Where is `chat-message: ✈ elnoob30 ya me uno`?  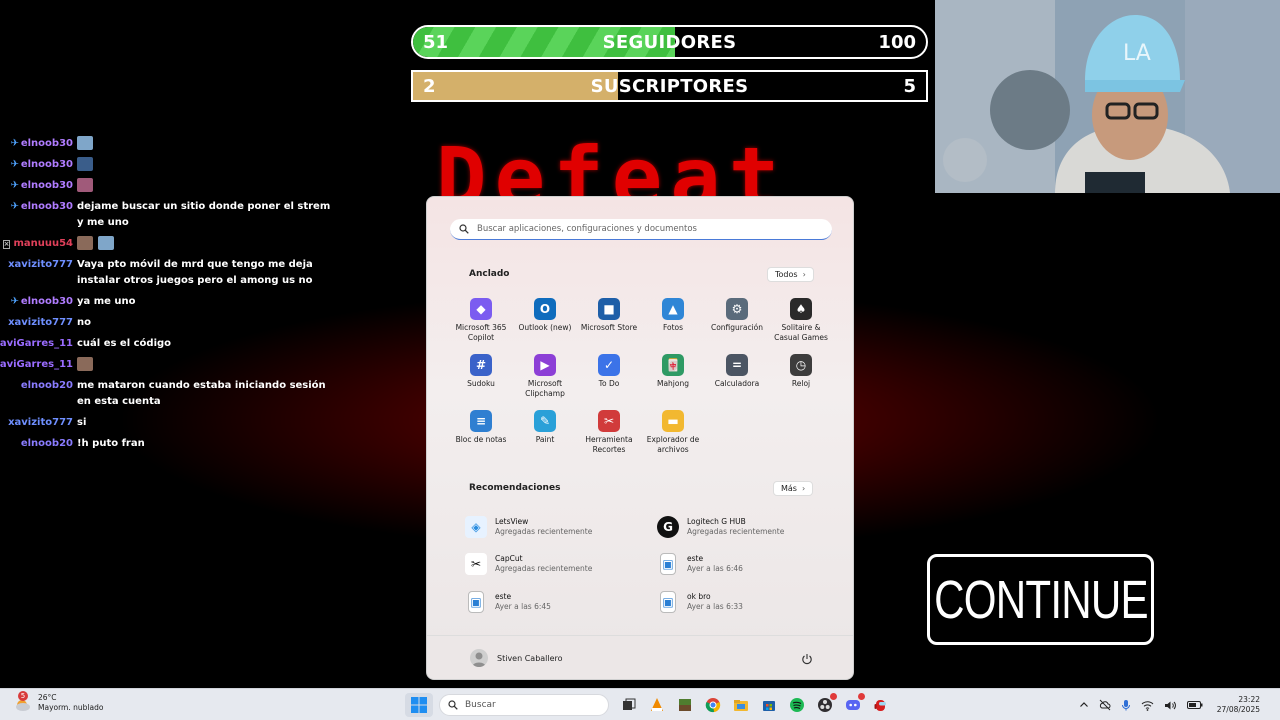
chat-message: ✈ elnoob30 ya me uno is located at coordinates (170, 302).